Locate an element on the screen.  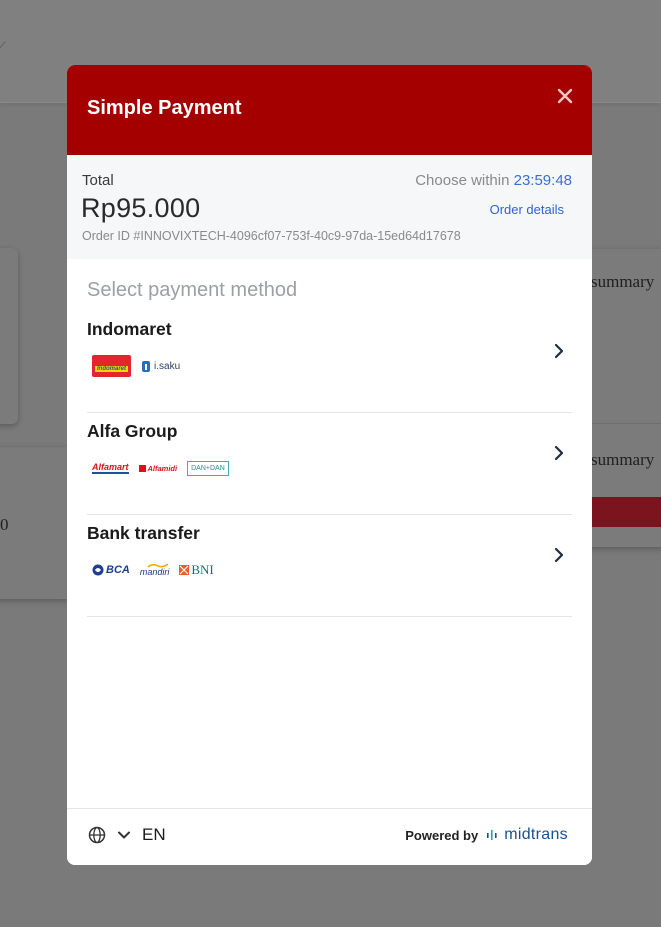
midtrans-logo: midtrans is located at coordinates (527, 835).